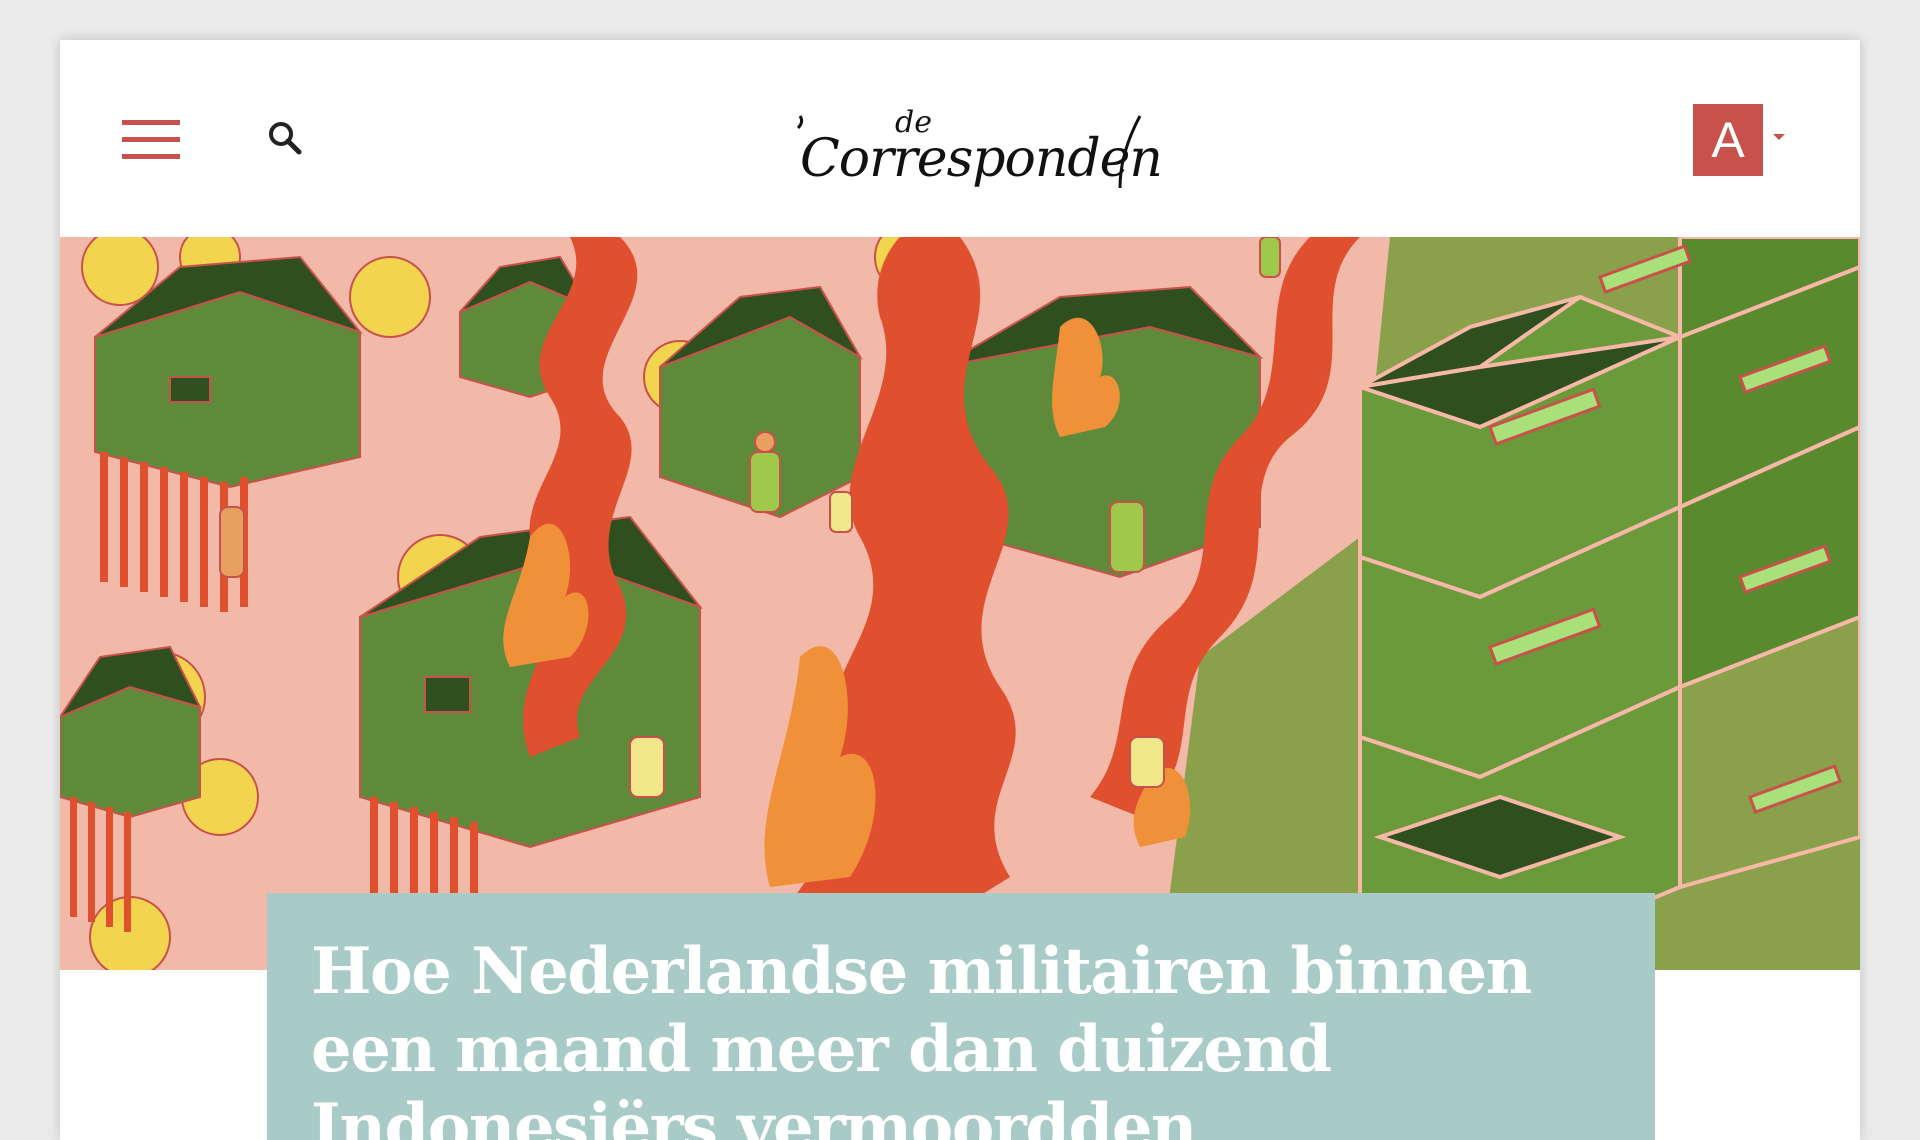 The height and width of the screenshot is (1140, 1920). Describe the element at coordinates (1779, 137) in the screenshot. I see `caret-down-icon` at that location.